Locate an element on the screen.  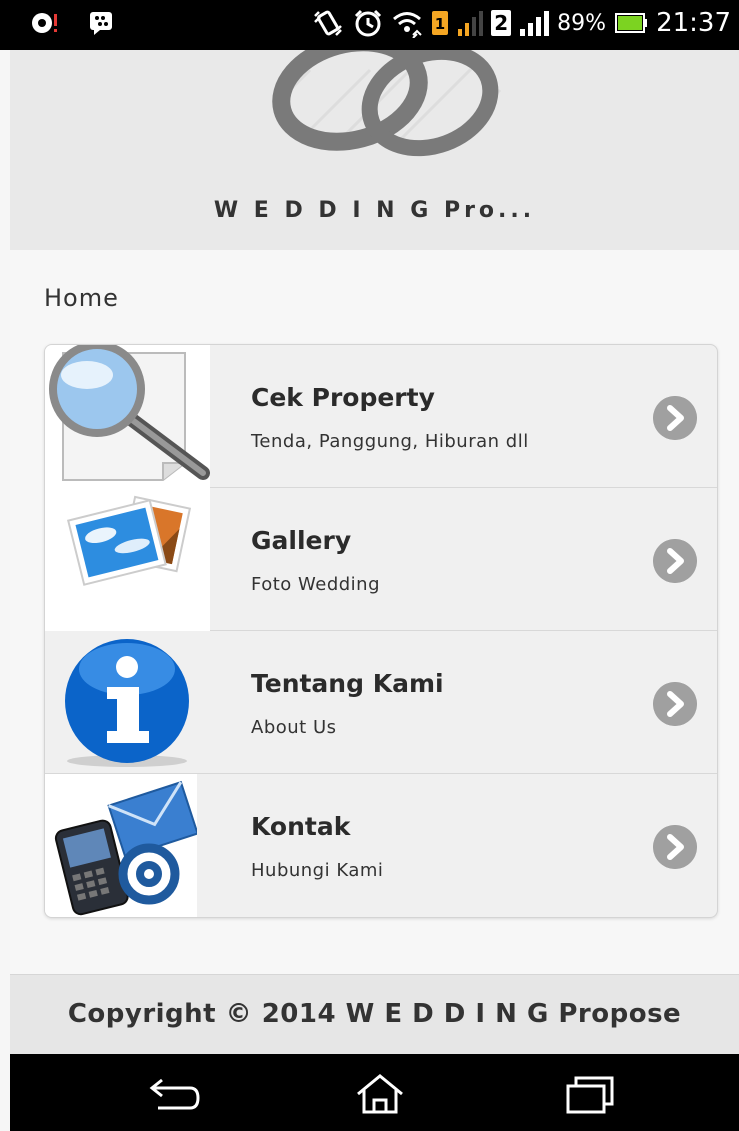
menu-item-subtitle: About Us is located at coordinates (294, 727).